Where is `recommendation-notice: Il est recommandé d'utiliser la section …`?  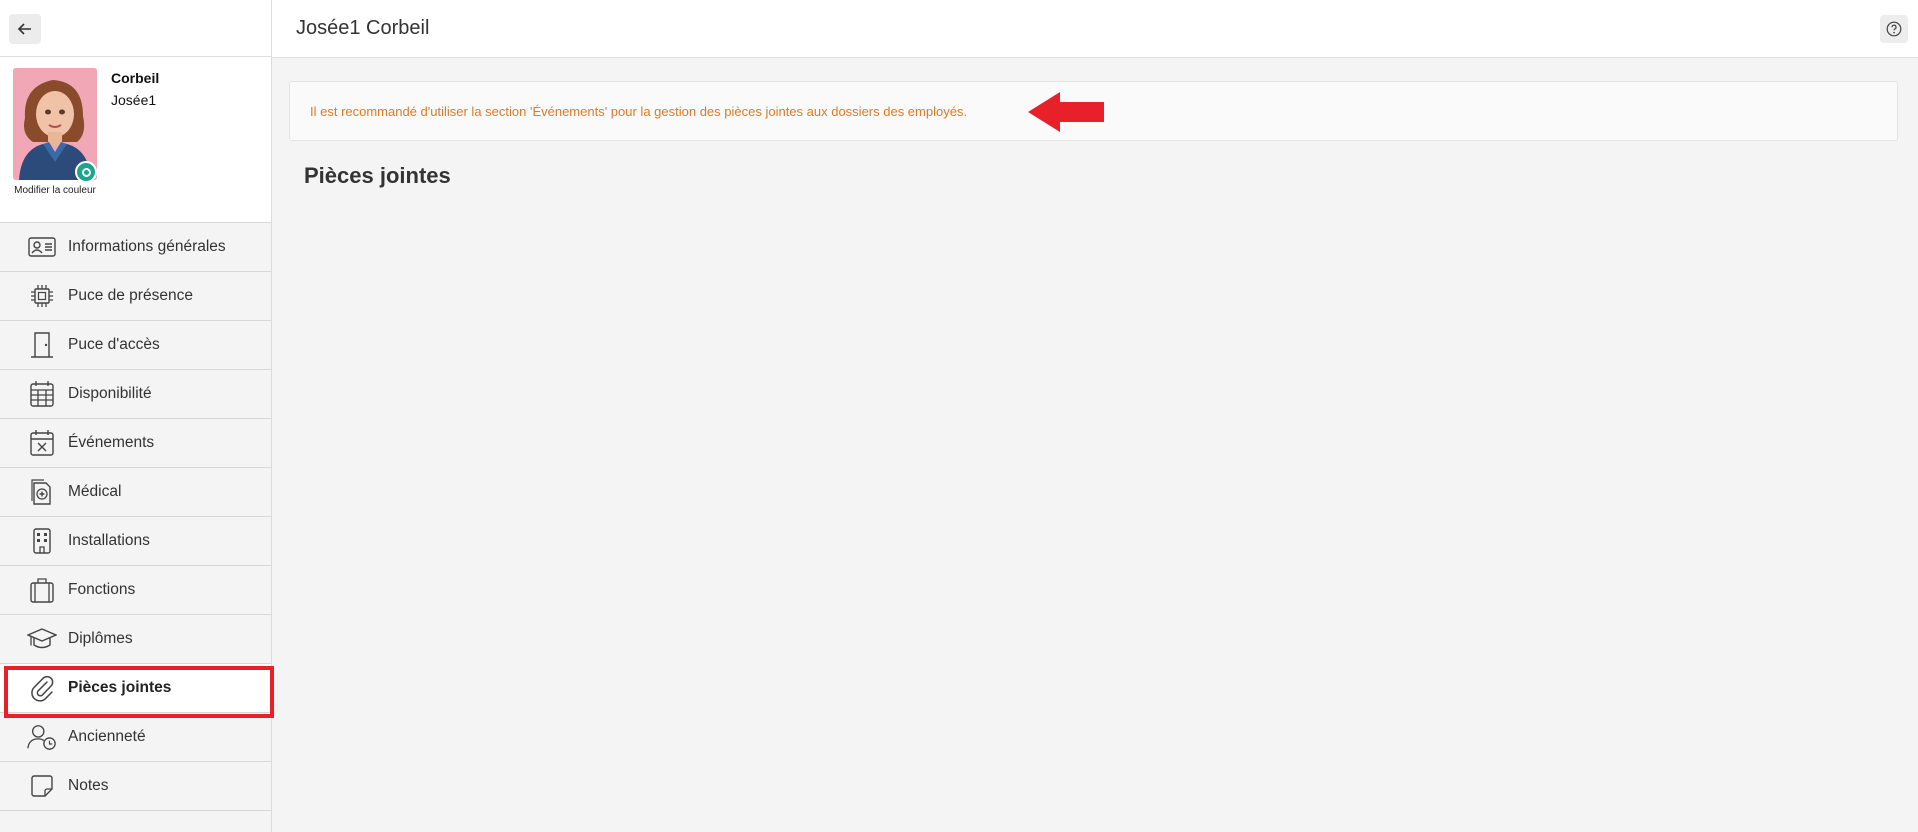 recommendation-notice: Il est recommandé d'utiliser la section … is located at coordinates (1093, 111).